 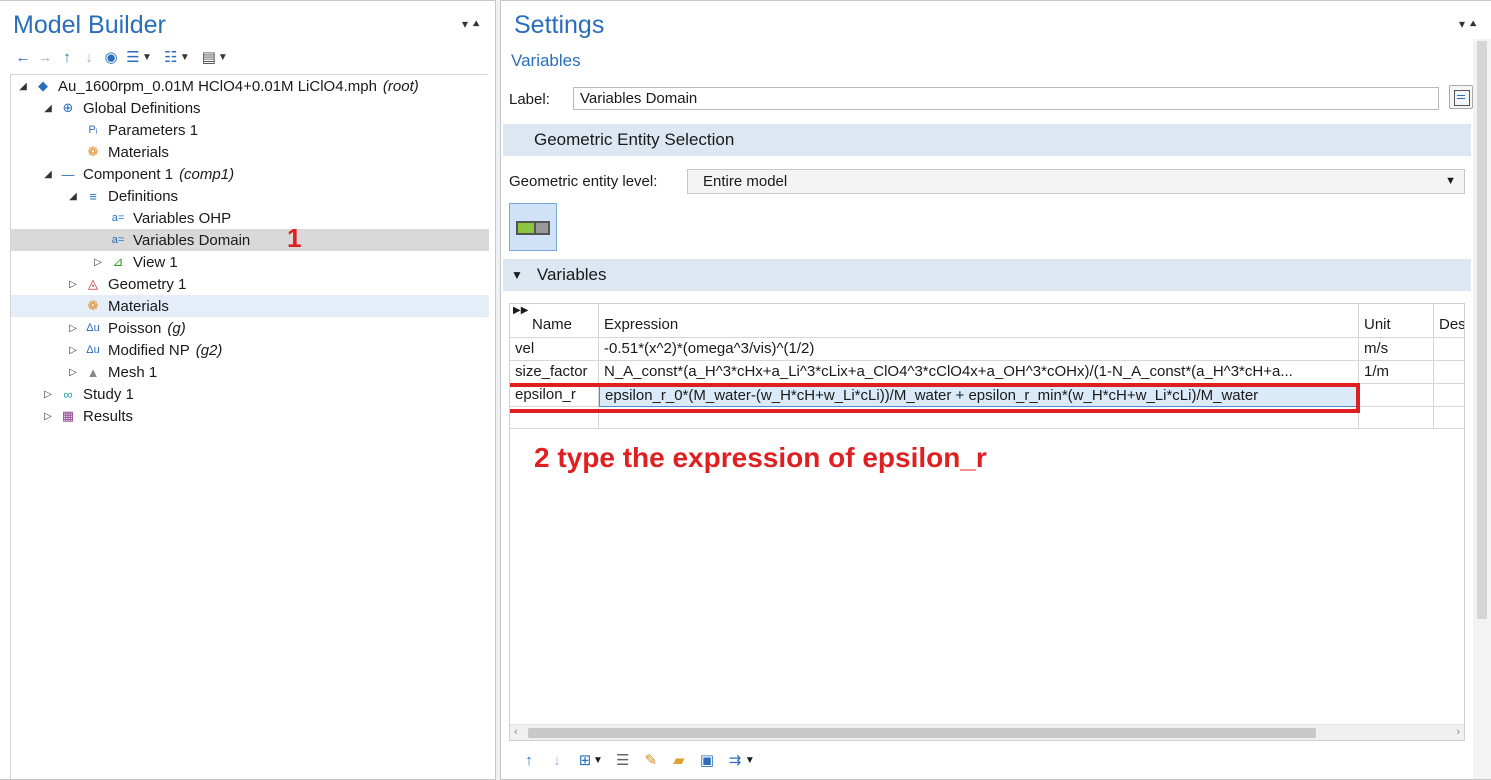 I want to click on expand-icon: ☰, so click(x=133, y=57).